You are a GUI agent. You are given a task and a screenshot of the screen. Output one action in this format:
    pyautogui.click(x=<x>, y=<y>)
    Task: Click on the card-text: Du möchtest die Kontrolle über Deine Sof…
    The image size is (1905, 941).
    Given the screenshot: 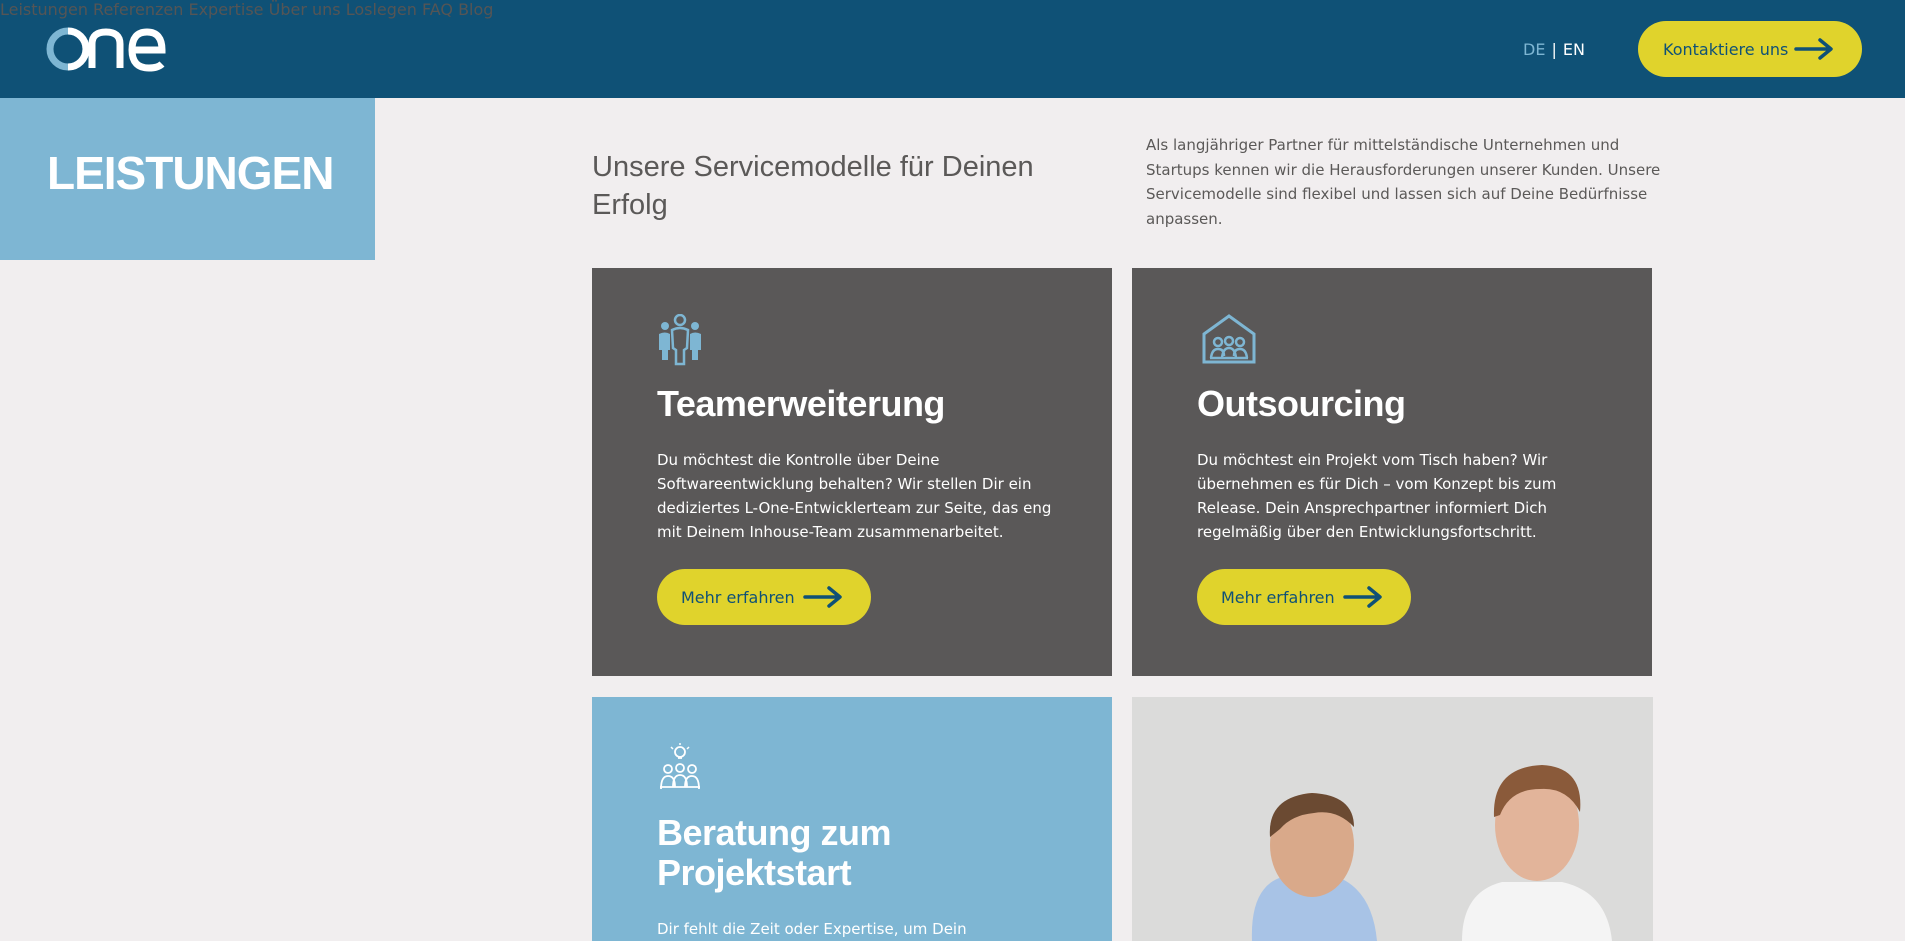 What is the action you would take?
    pyautogui.click(x=854, y=496)
    